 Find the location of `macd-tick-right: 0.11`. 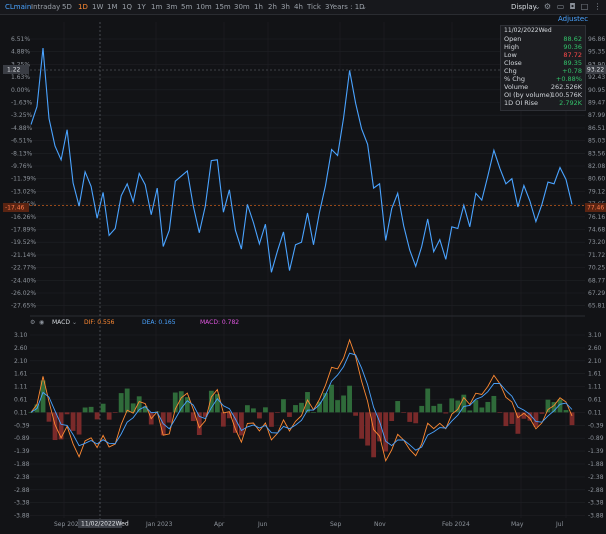

macd-tick-right: 0.11 is located at coordinates (595, 412).